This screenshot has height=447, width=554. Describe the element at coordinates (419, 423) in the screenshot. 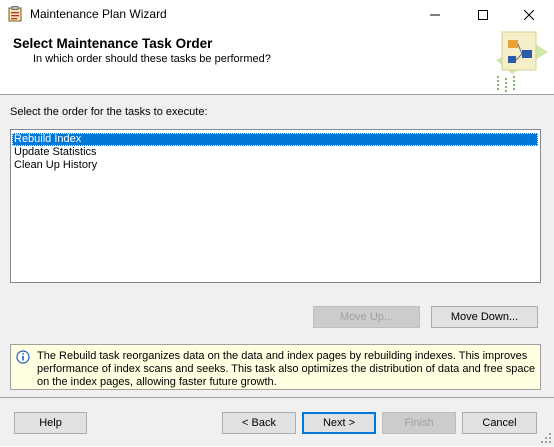

I see `finish-button: Finish` at that location.